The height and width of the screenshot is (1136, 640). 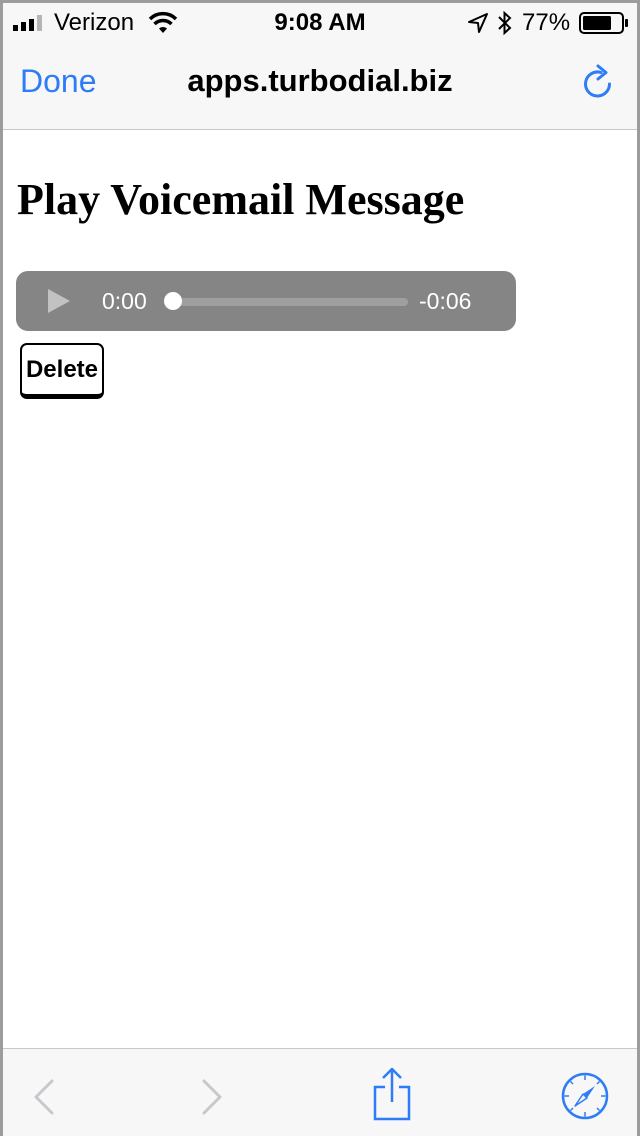 What do you see at coordinates (320, 1092) in the screenshot?
I see `bottom-toolbar` at bounding box center [320, 1092].